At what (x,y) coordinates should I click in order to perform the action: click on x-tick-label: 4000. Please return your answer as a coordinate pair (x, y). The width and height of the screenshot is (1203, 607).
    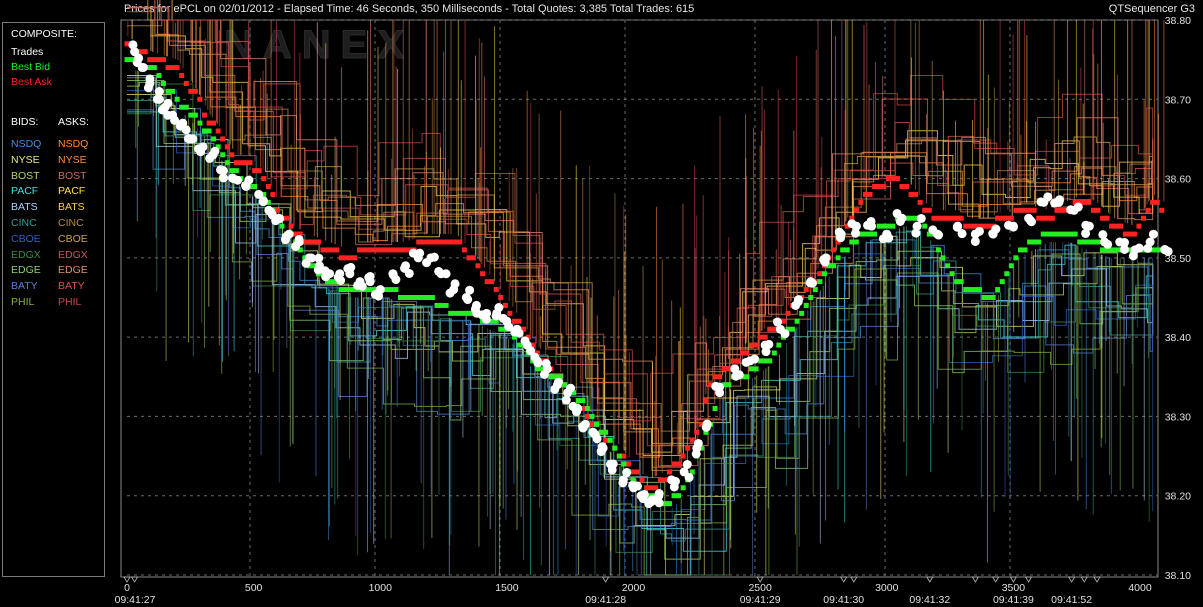
    Looking at the image, I should click on (1140, 588).